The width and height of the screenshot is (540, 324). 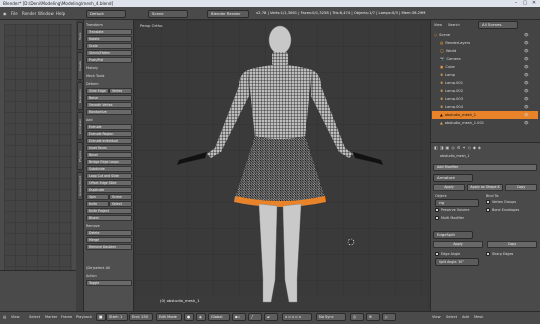 I want to click on transform-orientation-select: Global, so click(x=219, y=317).